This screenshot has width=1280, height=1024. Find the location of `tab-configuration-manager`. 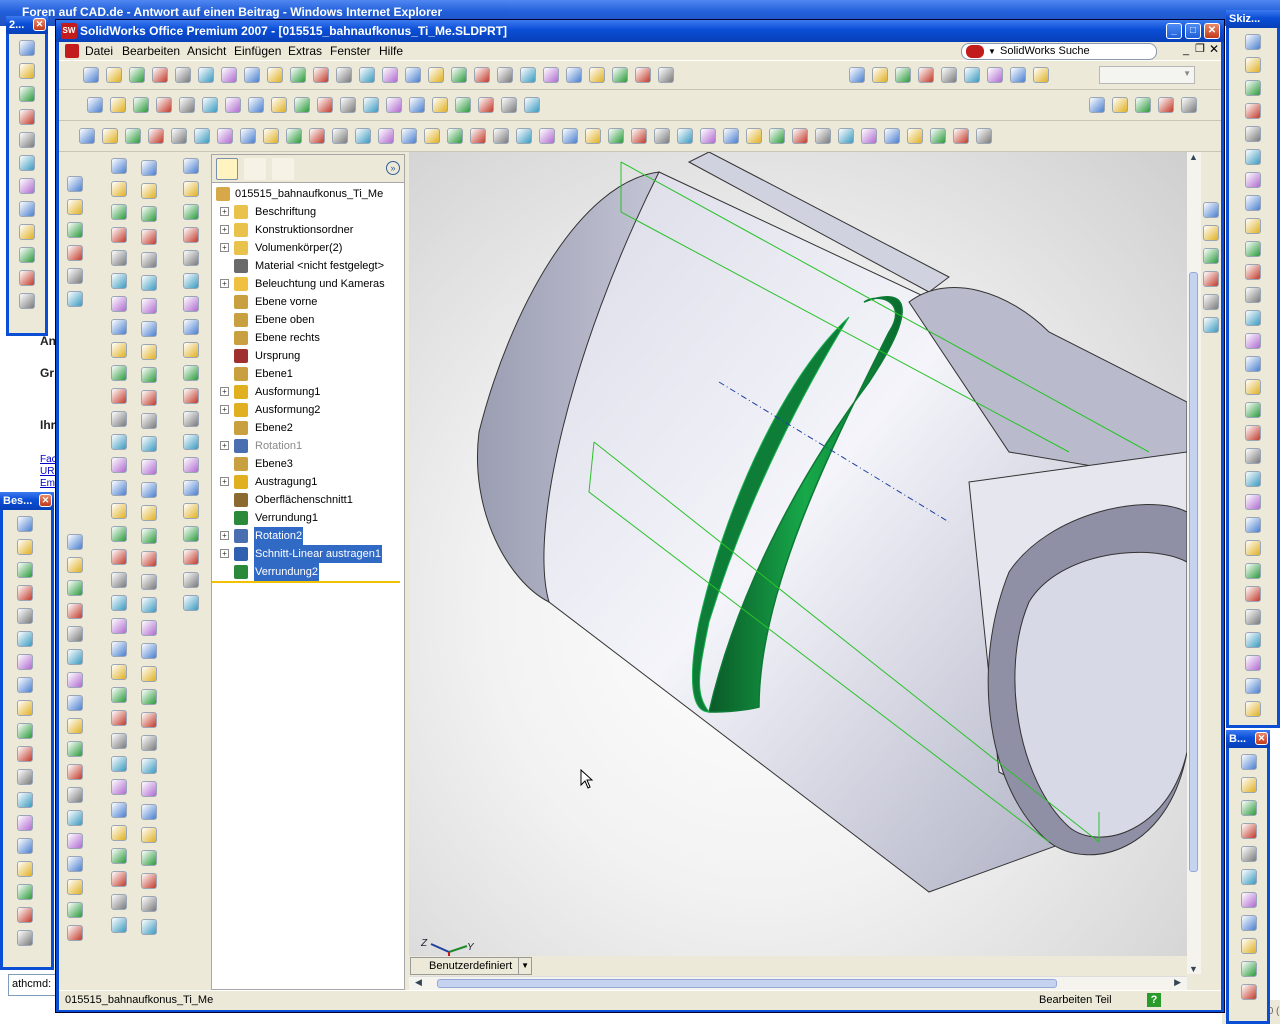

tab-configuration-manager is located at coordinates (283, 169).